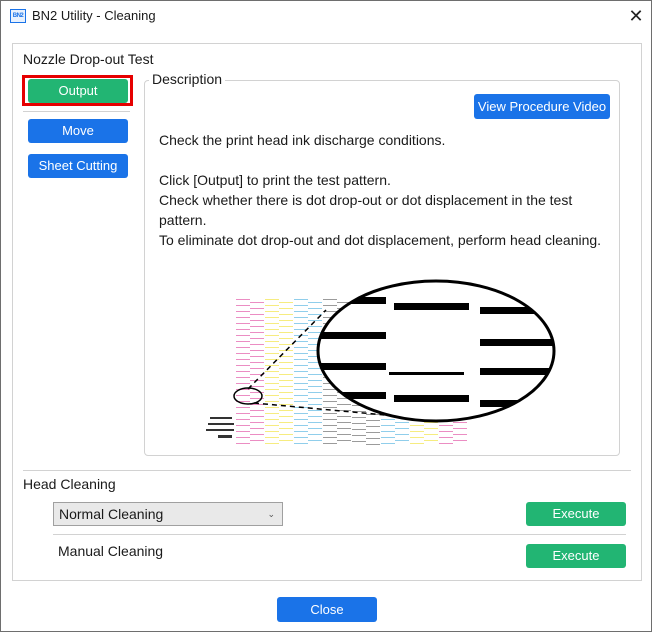  I want to click on left-divider, so click(76, 111).